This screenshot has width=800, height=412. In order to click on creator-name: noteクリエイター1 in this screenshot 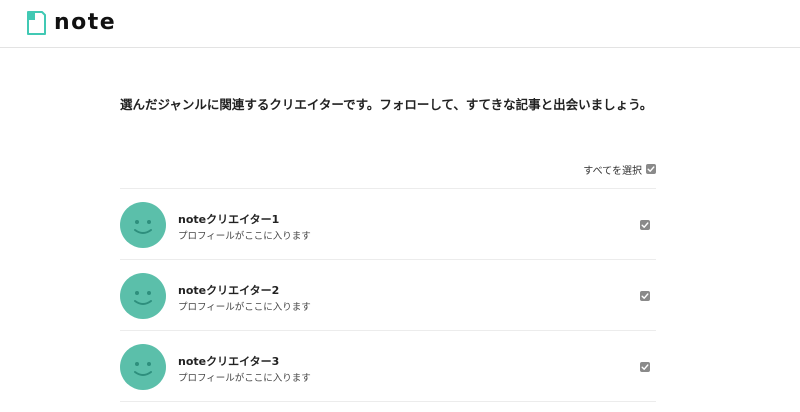, I will do `click(228, 219)`.